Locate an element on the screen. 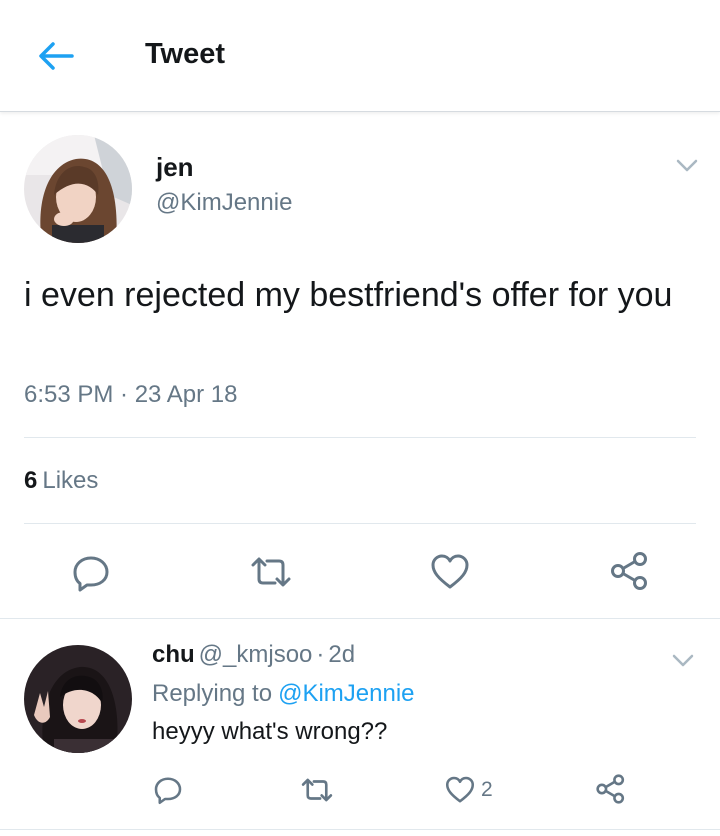  reply-reply-button is located at coordinates (168, 790).